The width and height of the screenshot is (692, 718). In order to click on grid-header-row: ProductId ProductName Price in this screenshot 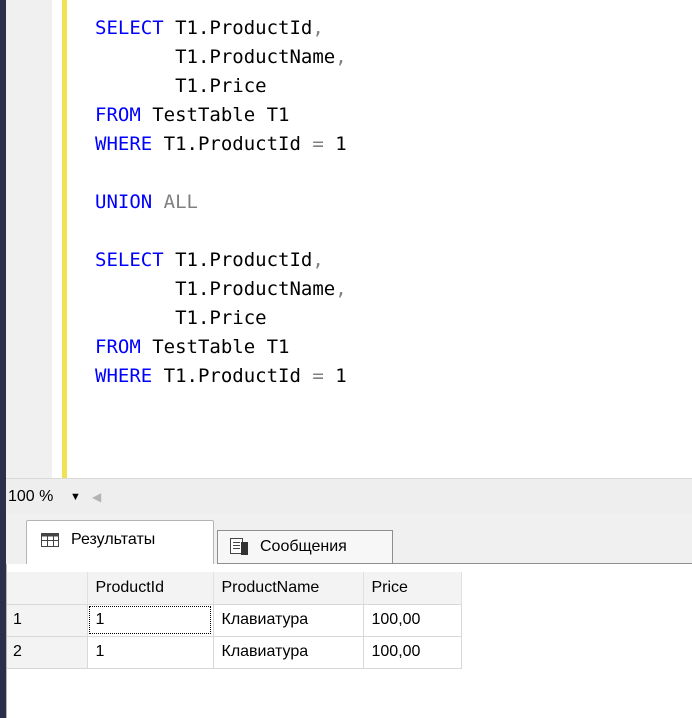, I will do `click(234, 588)`.